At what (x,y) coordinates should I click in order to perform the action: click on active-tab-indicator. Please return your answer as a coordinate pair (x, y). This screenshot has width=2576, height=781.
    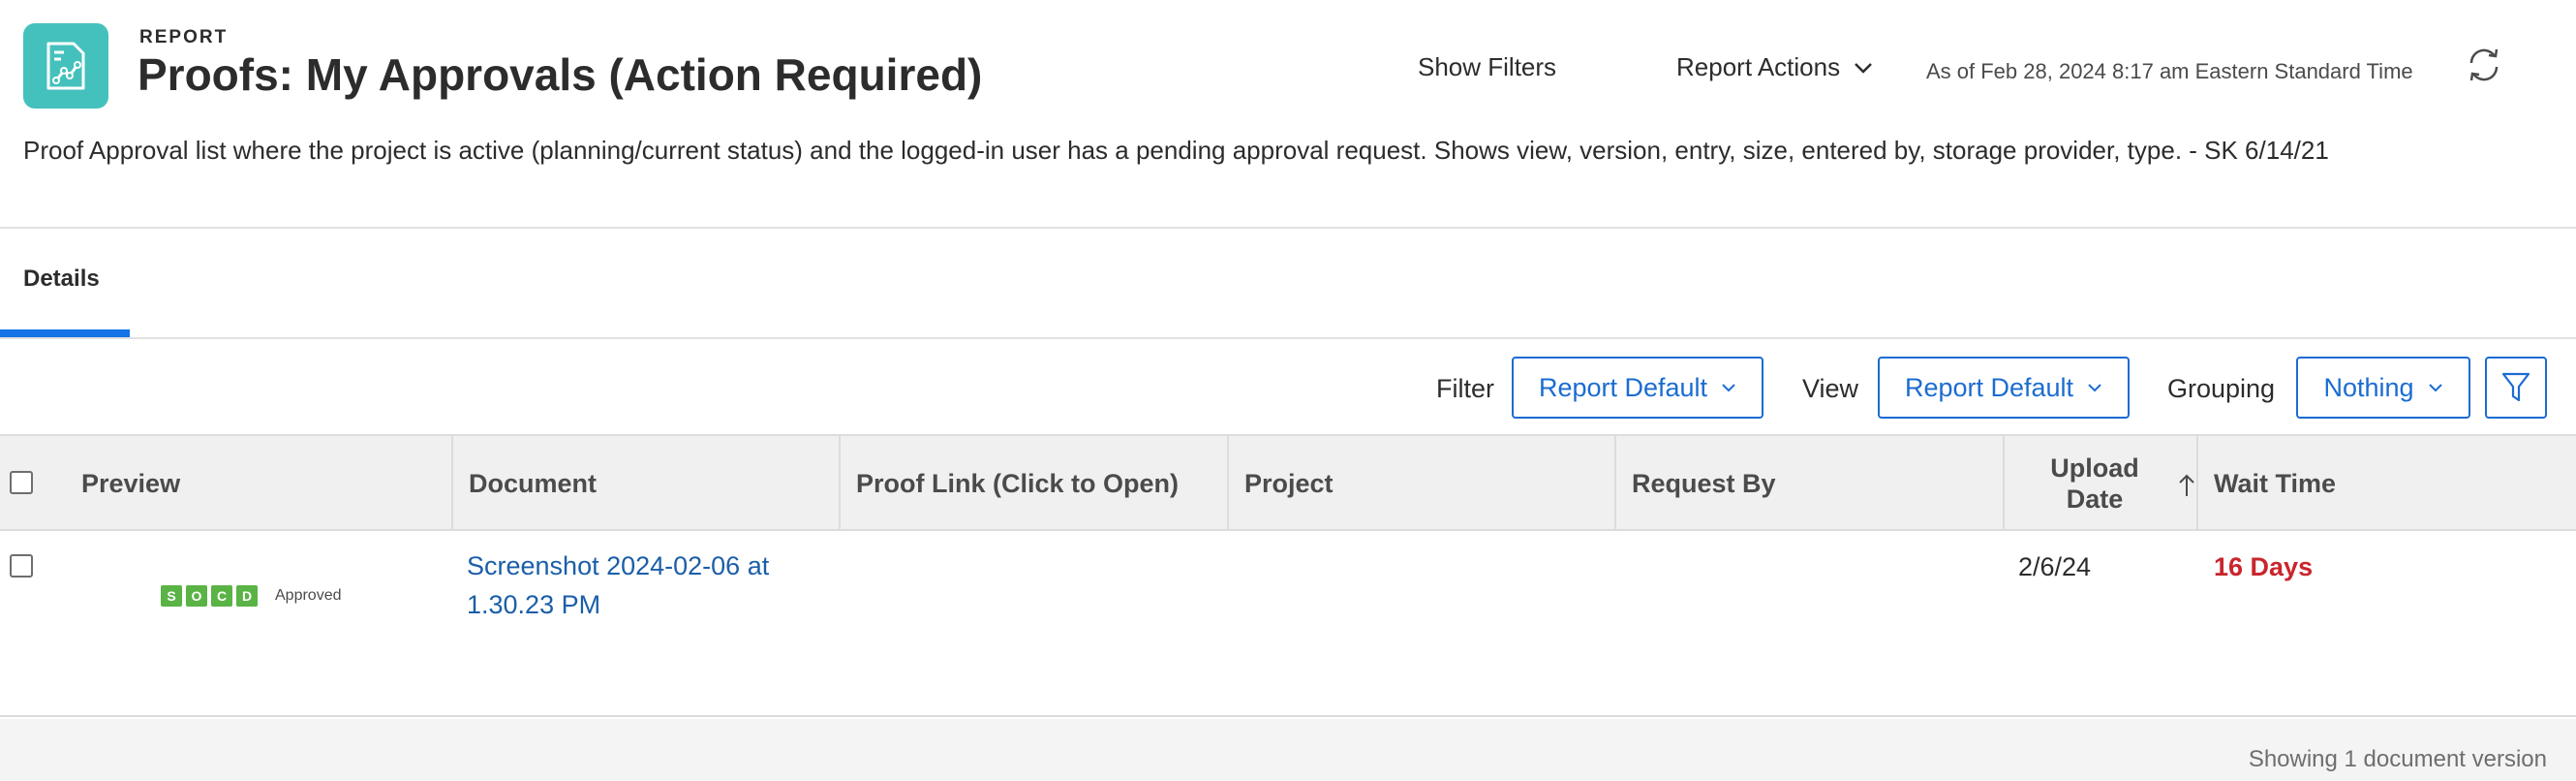
    Looking at the image, I should click on (65, 333).